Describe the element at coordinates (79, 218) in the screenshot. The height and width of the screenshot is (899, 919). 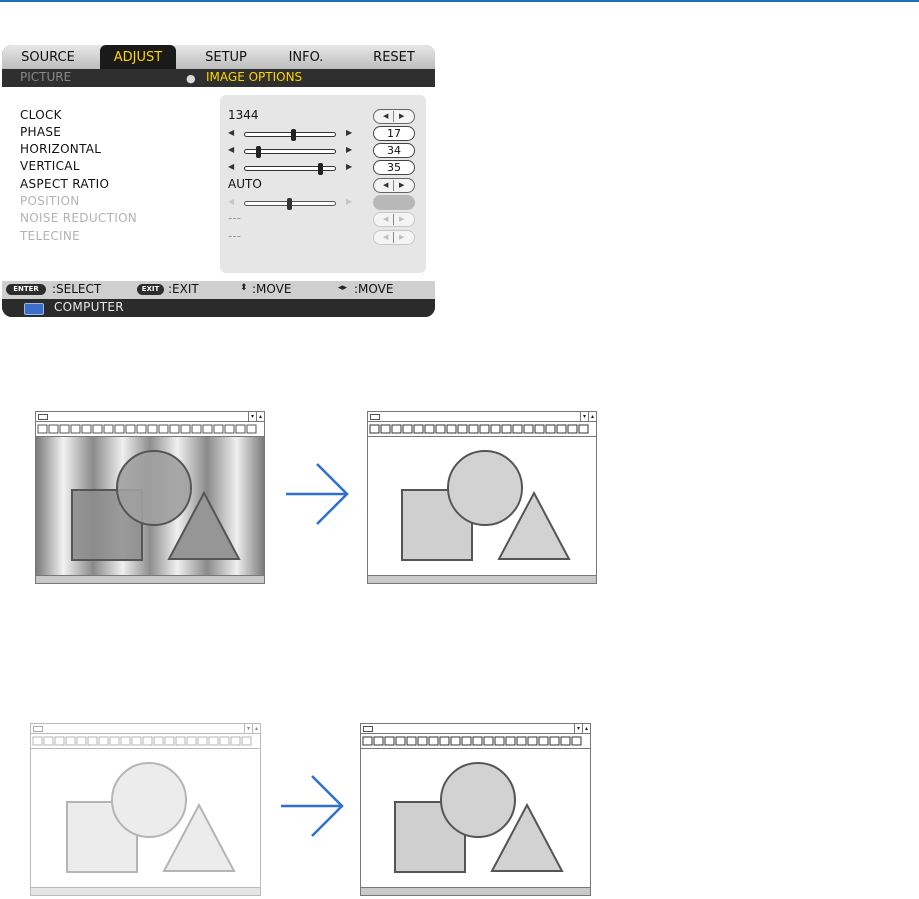
I see `row-label: NOISE REDUCTION` at that location.